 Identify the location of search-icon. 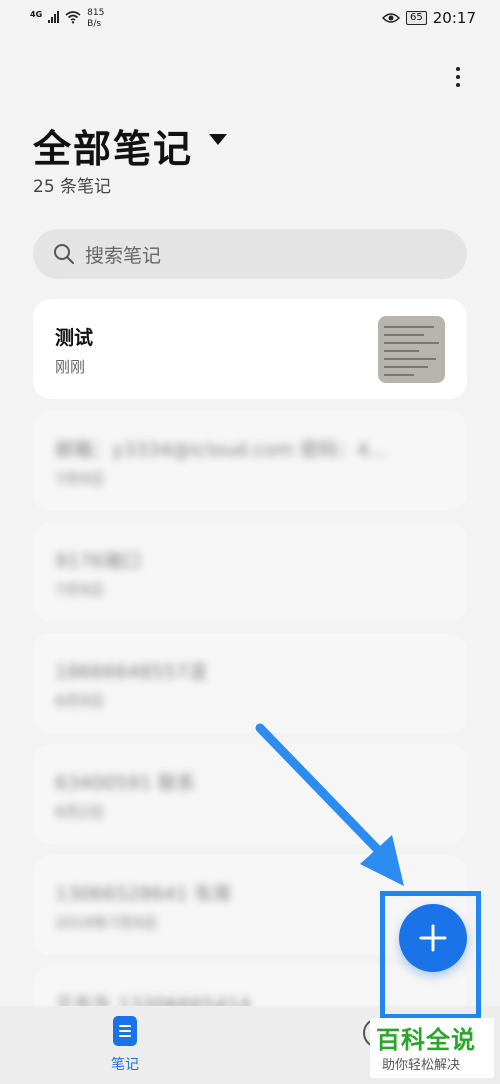
(64, 254).